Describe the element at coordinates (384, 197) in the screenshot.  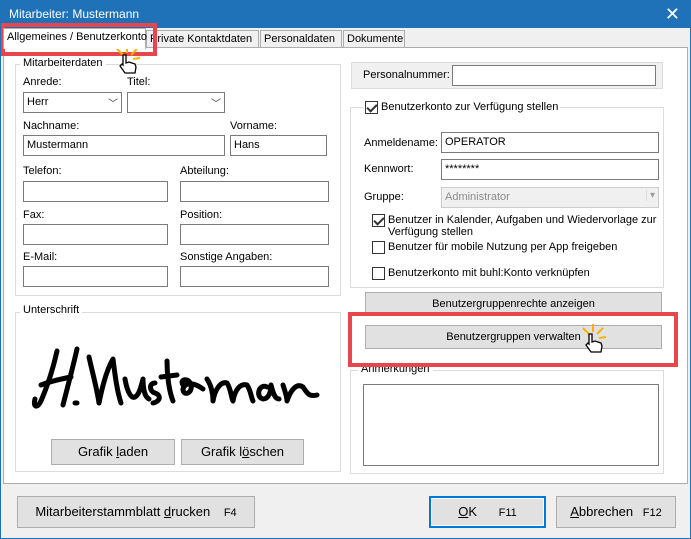
I see `gruppe-label: Gruppe:` at that location.